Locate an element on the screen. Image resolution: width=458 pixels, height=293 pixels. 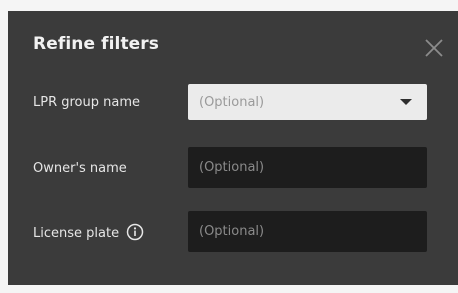
close-button is located at coordinates (434, 48).